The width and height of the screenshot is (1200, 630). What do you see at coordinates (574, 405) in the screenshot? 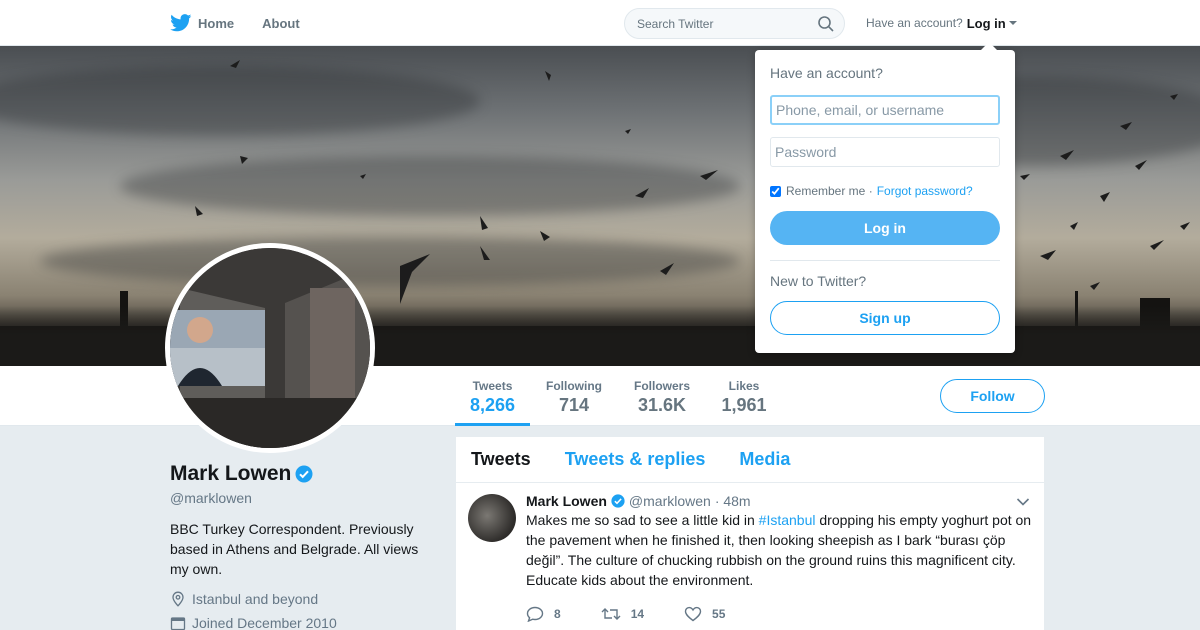
I see `stat-following-value: 714` at bounding box center [574, 405].